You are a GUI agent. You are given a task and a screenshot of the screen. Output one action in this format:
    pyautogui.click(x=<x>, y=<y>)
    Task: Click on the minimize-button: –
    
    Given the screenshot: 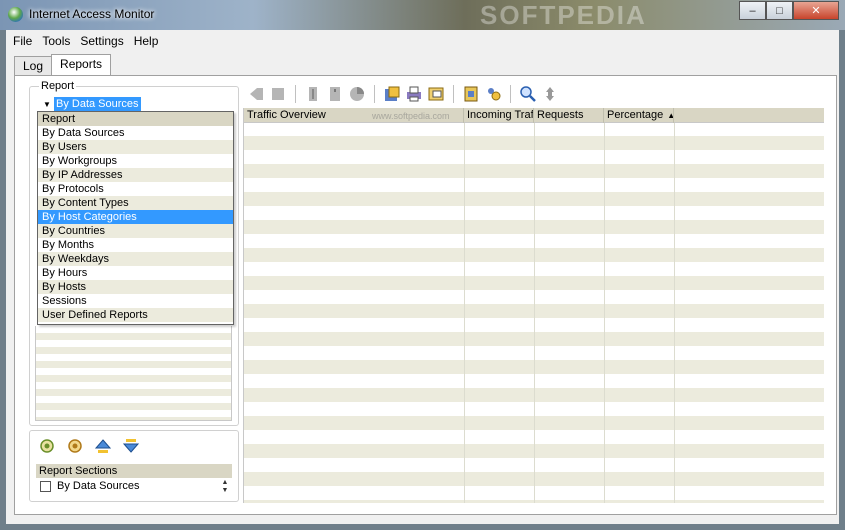 What is the action you would take?
    pyautogui.click(x=752, y=10)
    